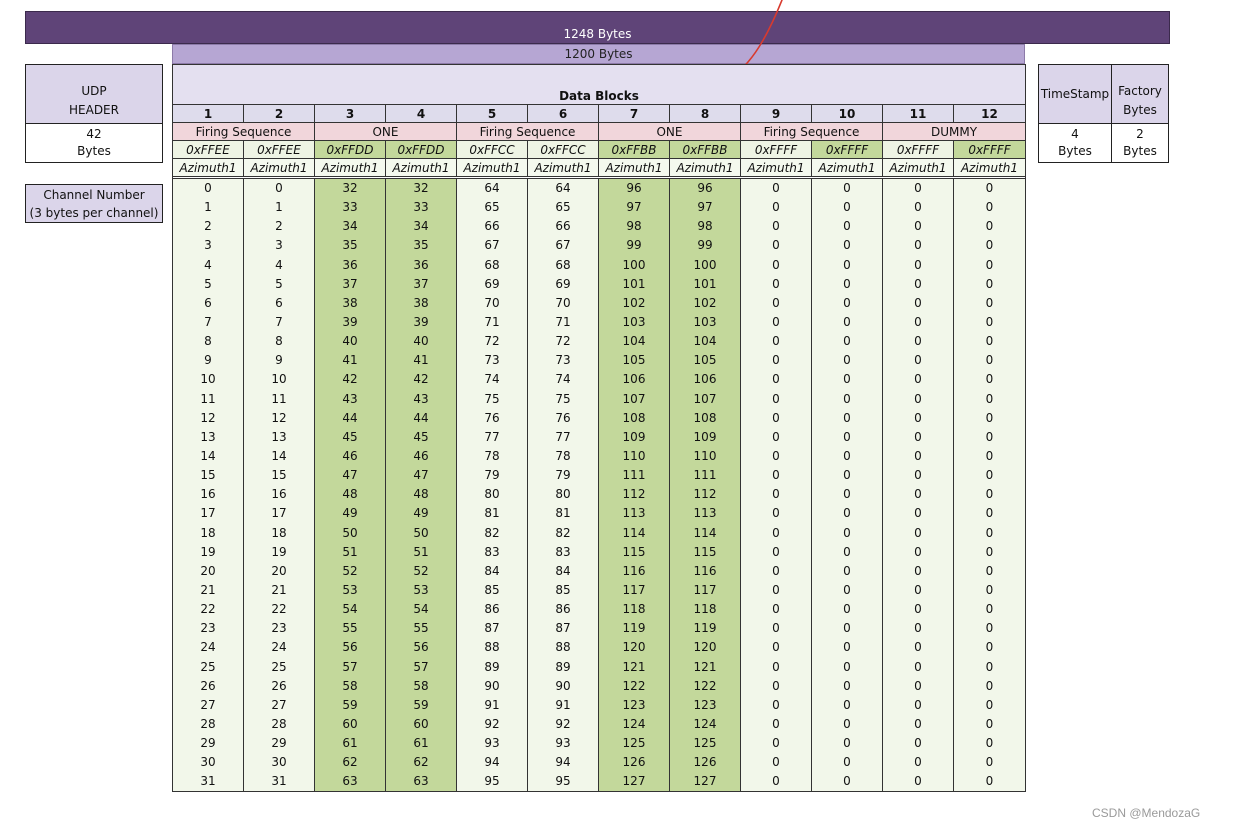 Image resolution: width=1233 pixels, height=828 pixels. What do you see at coordinates (599, 284) in the screenshot?
I see `table-row: 5 5 37 37 69 69 101 101 0 0 0 0` at bounding box center [599, 284].